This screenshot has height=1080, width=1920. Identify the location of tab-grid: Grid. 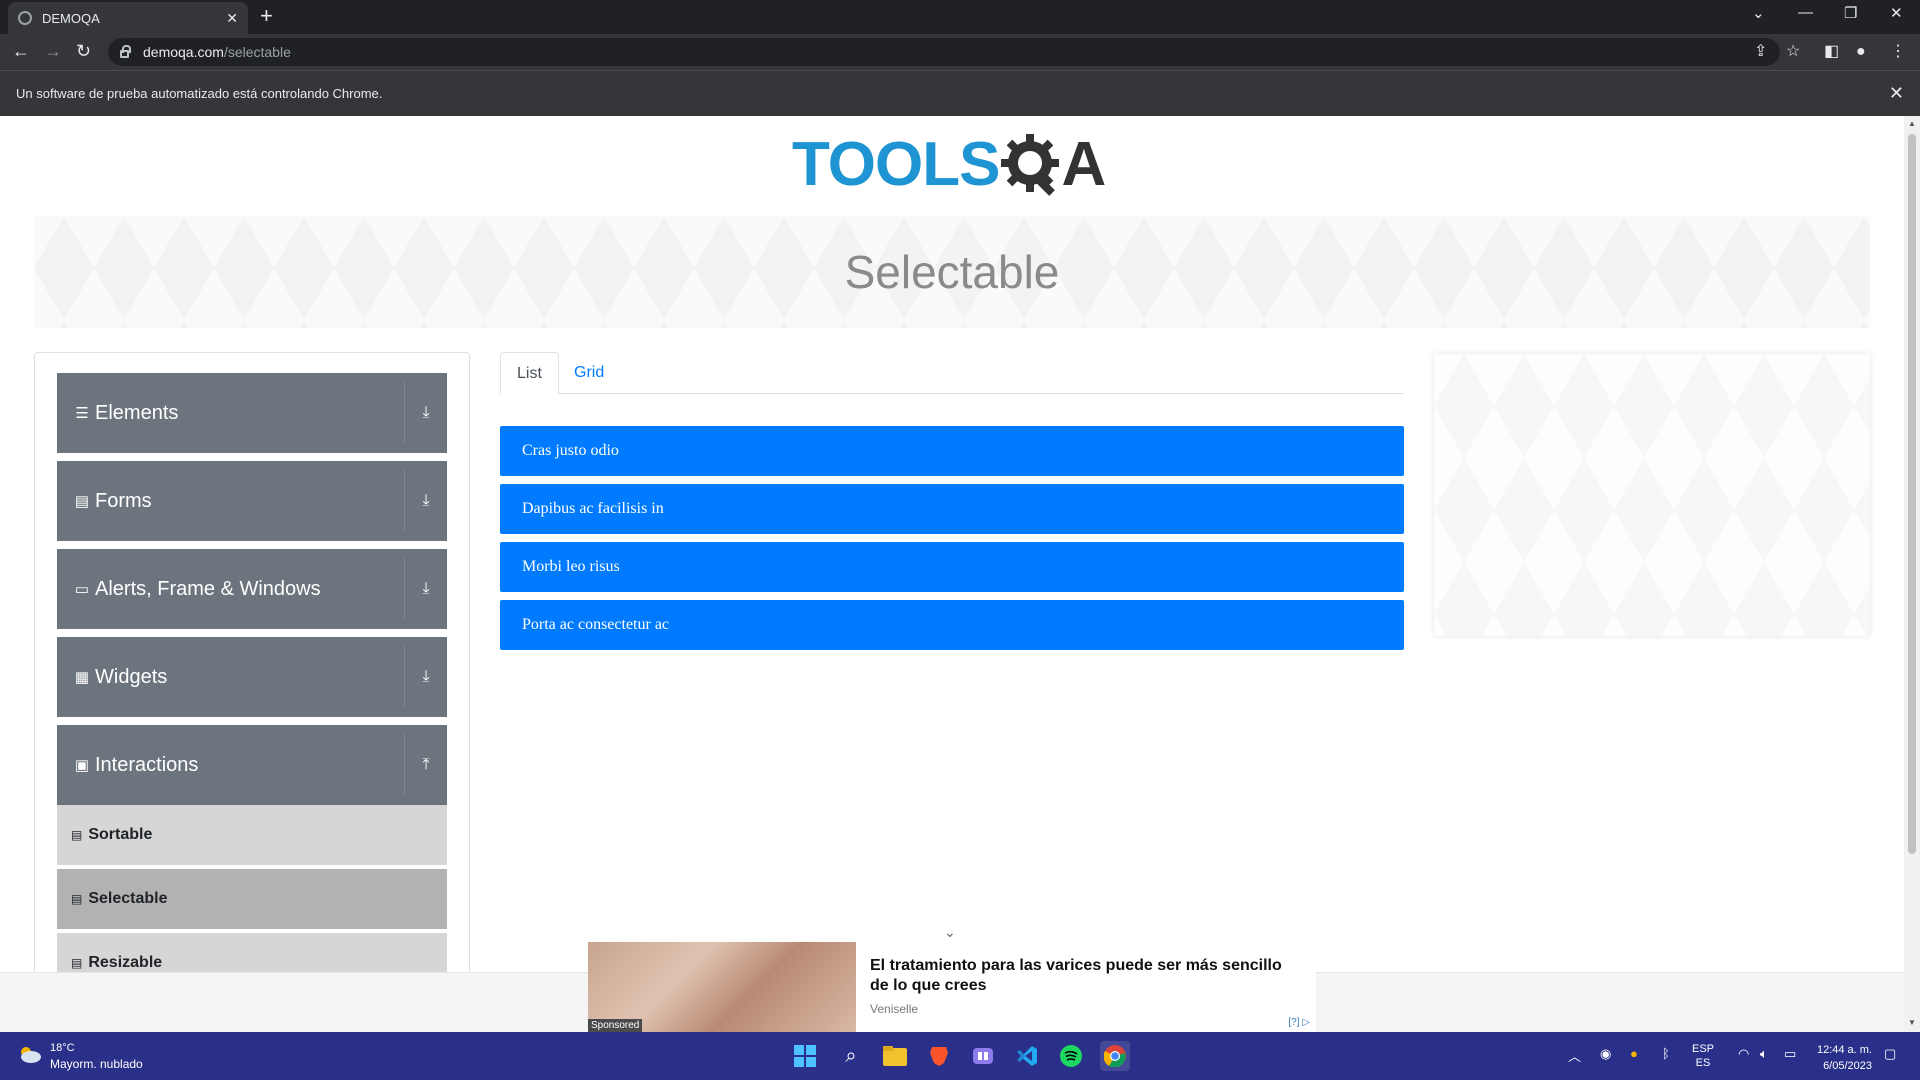
(589, 373).